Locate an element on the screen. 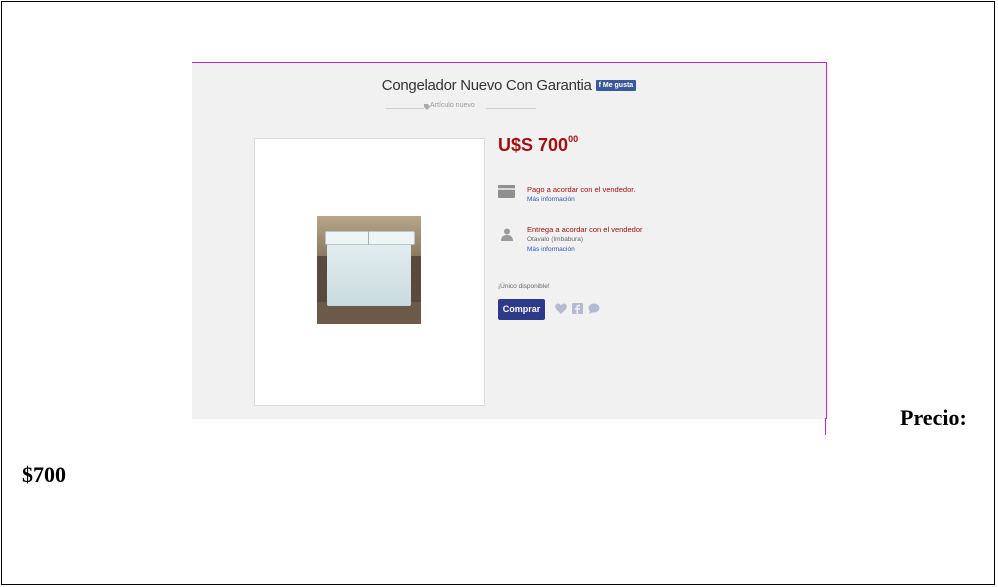  price-label: Precio: is located at coordinates (933, 417).